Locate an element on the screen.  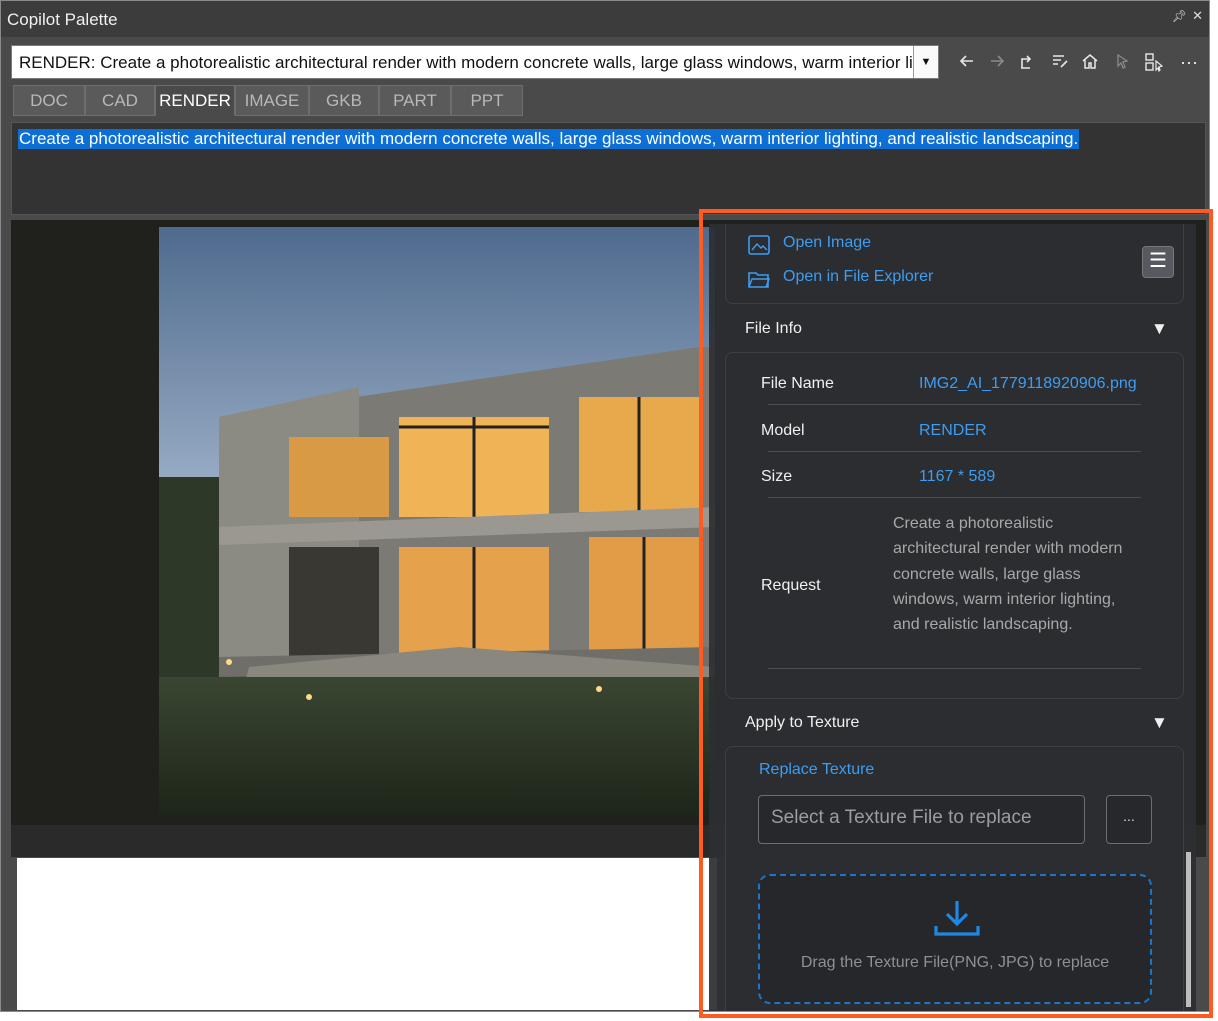
tab-cad: CAD is located at coordinates (120, 100).